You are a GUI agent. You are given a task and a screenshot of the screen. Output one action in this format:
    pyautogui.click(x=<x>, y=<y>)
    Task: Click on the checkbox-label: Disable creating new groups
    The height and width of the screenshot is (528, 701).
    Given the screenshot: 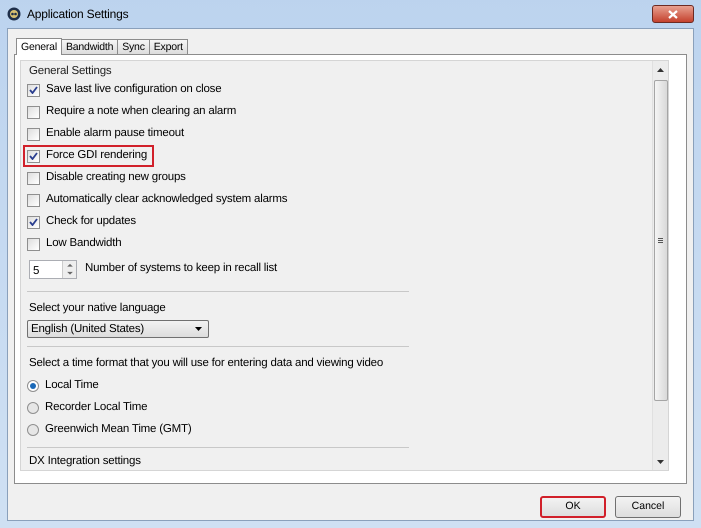 What is the action you would take?
    pyautogui.click(x=116, y=178)
    